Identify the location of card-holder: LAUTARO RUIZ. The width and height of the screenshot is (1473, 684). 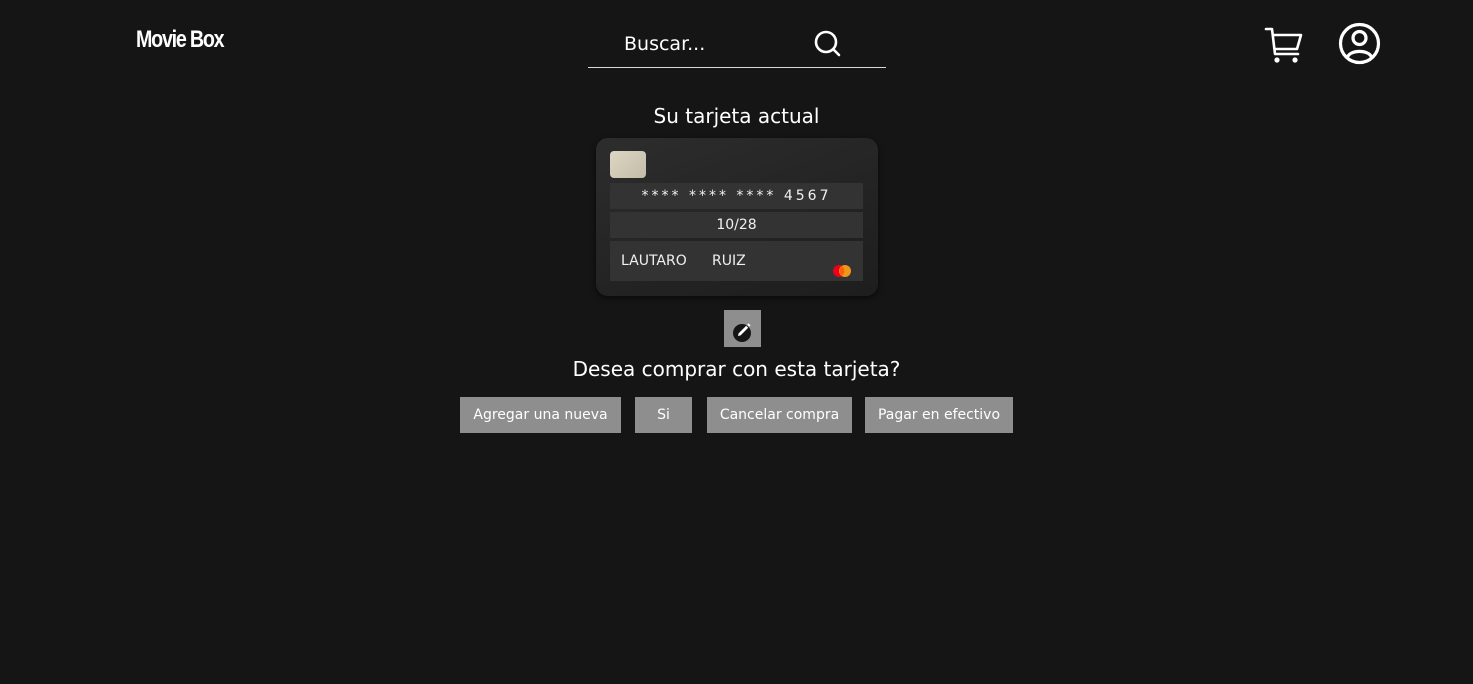
(736, 261).